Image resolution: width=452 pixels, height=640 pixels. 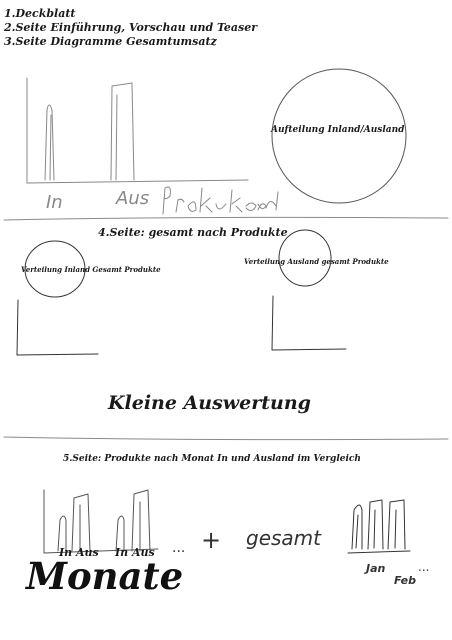 I want to click on page5-bar-sketch, so click(x=101, y=521).